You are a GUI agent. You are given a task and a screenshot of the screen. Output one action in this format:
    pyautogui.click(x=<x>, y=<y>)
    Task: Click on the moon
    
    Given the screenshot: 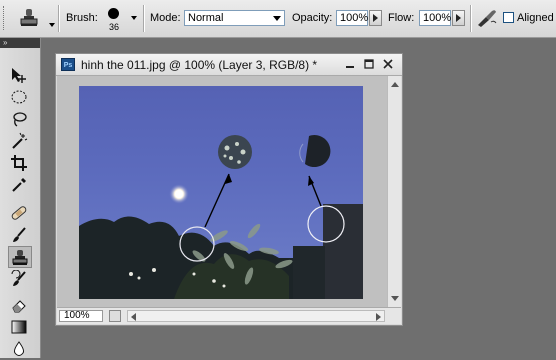 What is the action you would take?
    pyautogui.click(x=179, y=194)
    